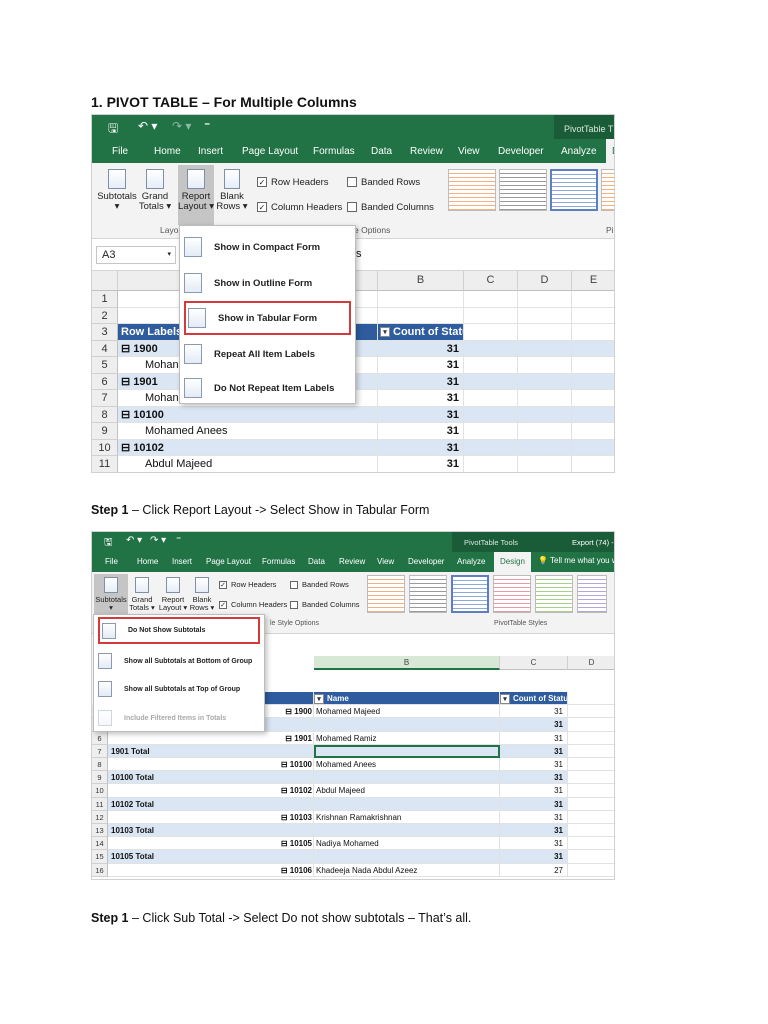 The width and height of the screenshot is (768, 1024). I want to click on customize-qat-icon: ⁼, so click(207, 126).